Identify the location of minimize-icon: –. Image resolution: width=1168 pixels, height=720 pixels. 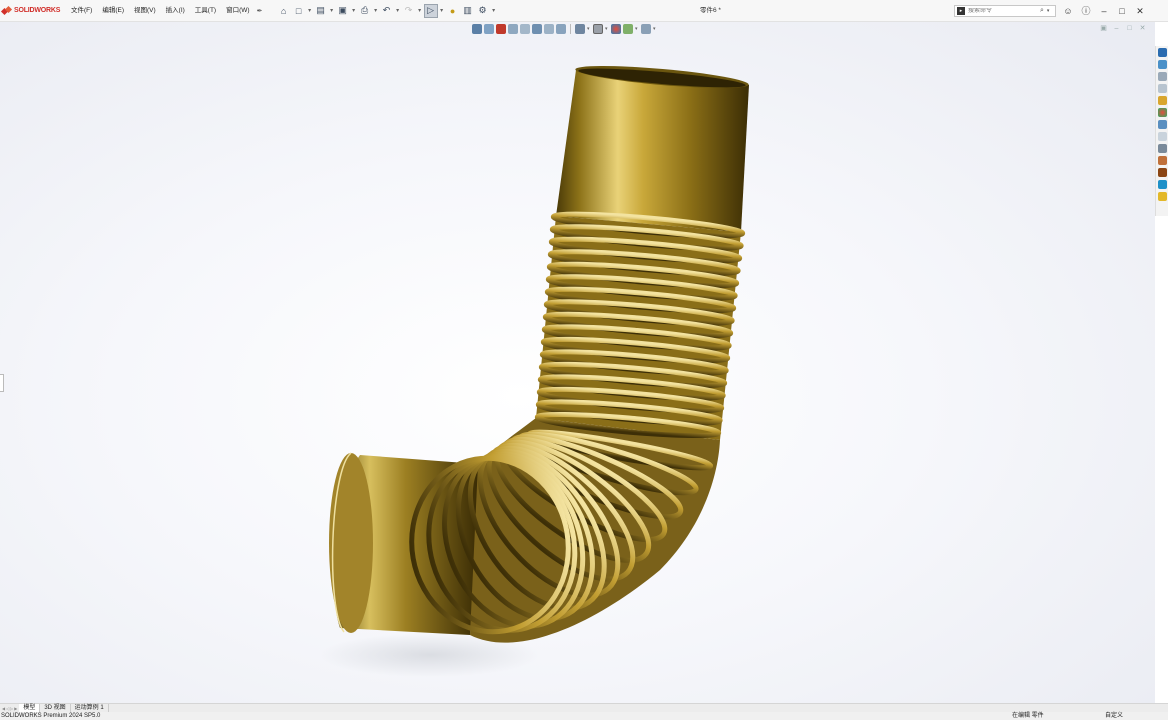
(1104, 11).